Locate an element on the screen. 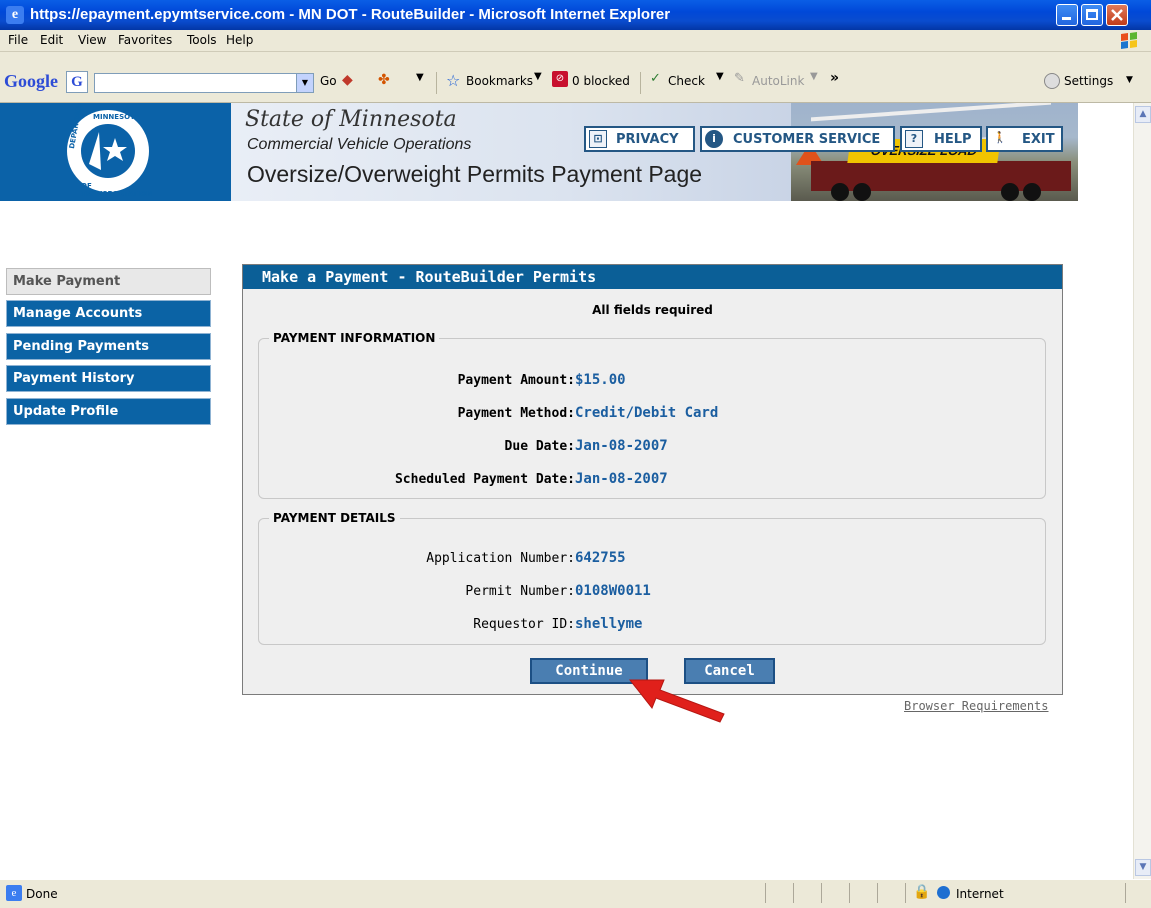 The image size is (1151, 908). scheduled-date-row: Scheduled Payment Date: Jan-08-2007 is located at coordinates (652, 480).